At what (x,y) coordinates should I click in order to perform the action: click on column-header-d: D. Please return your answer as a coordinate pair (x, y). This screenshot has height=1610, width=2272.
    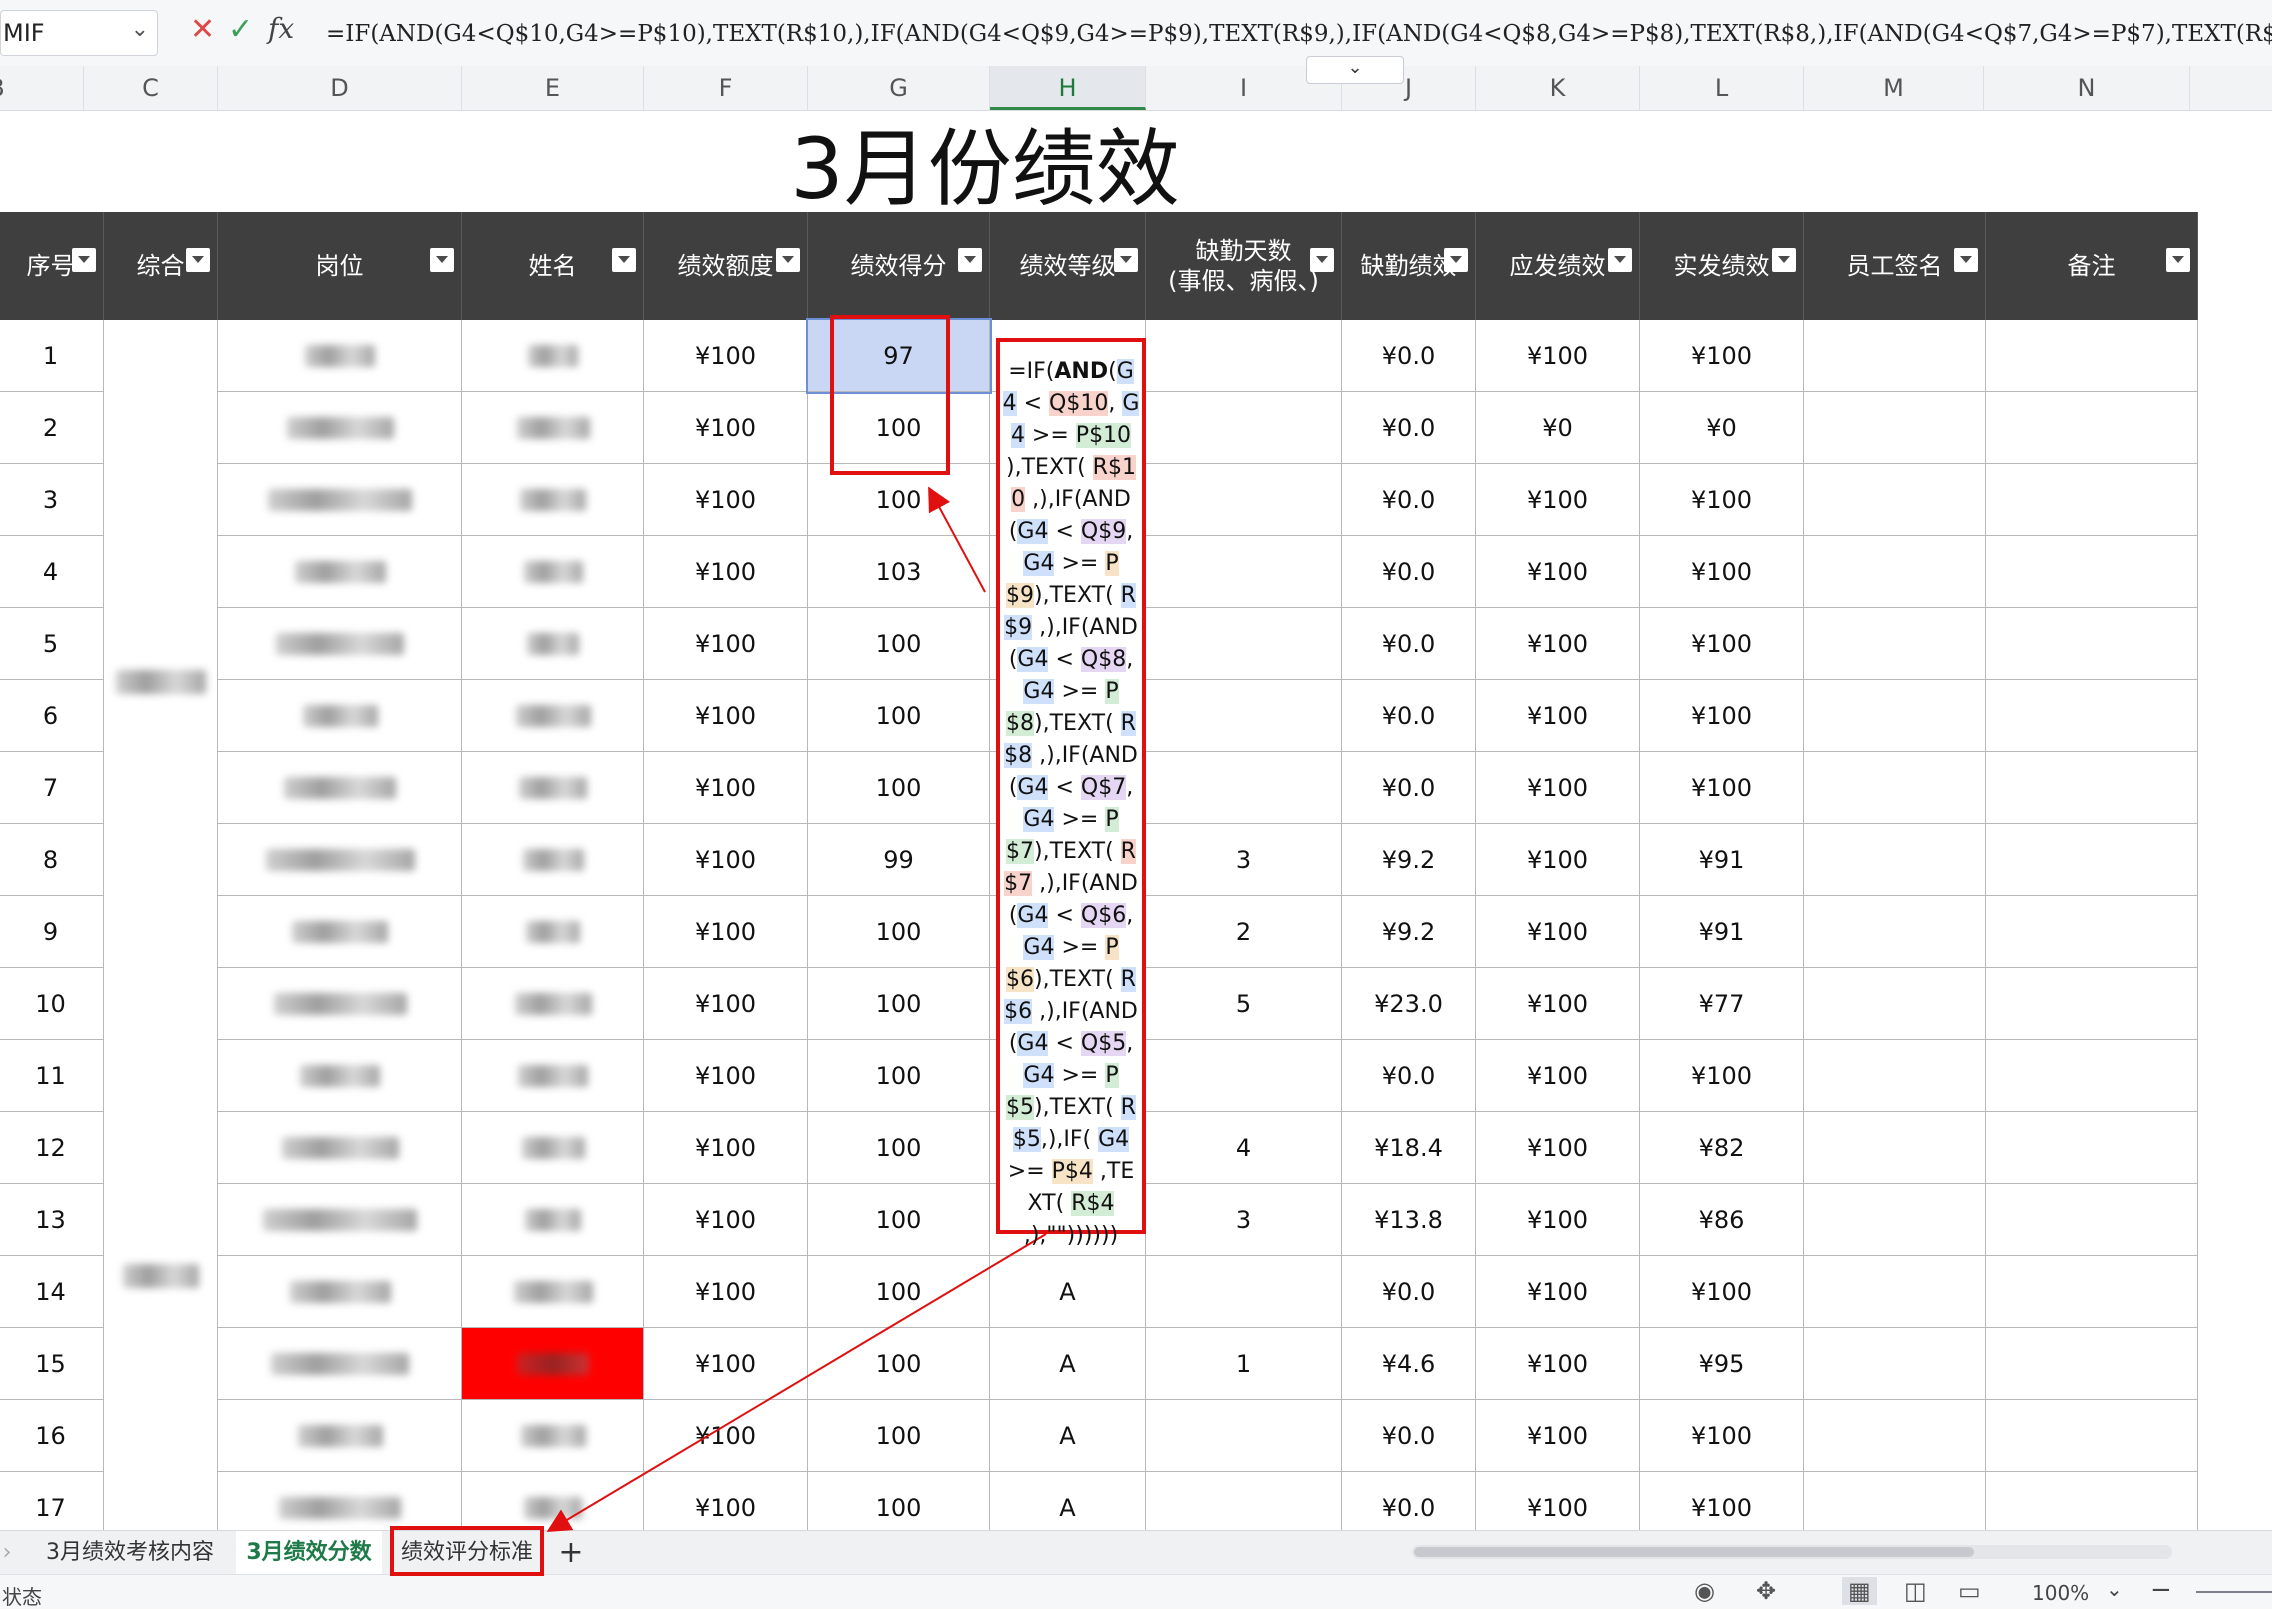
    Looking at the image, I should click on (340, 88).